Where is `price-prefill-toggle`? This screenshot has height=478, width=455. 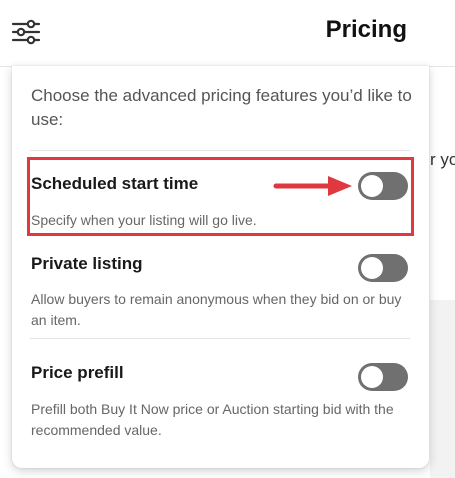
price-prefill-toggle is located at coordinates (383, 377).